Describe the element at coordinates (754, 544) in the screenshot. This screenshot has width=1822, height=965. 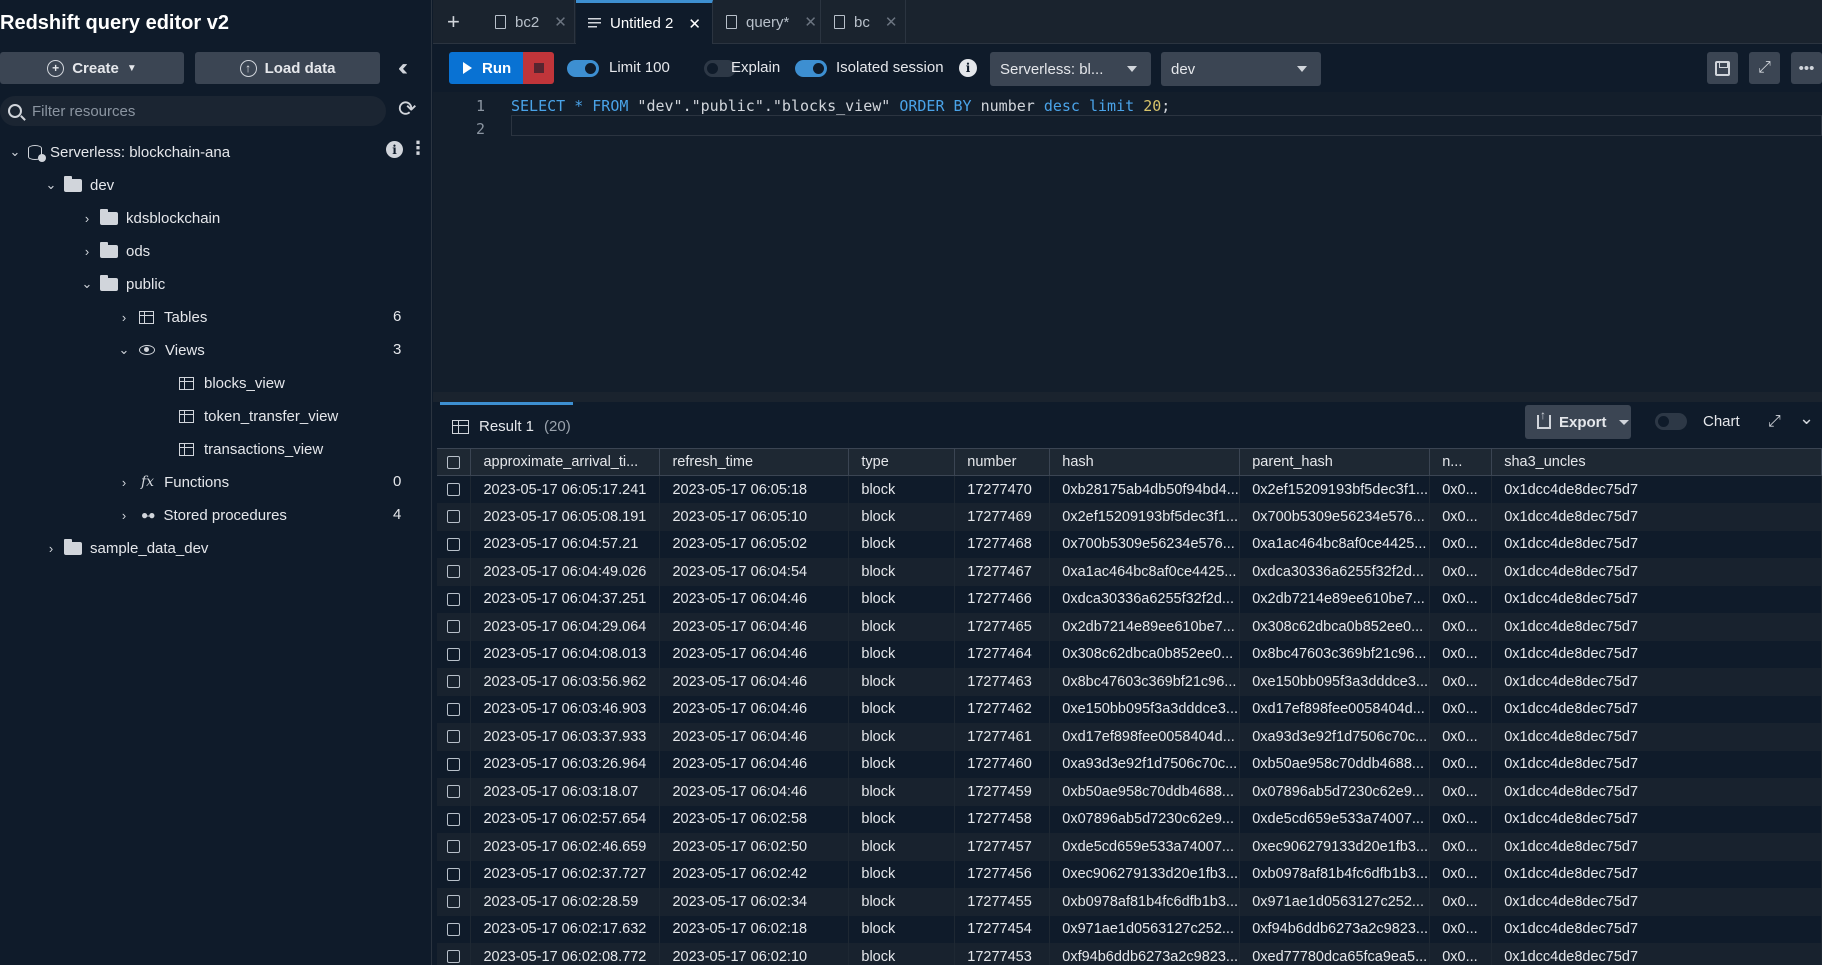
I see `table-cell: 2023-05-17 06:05:02` at that location.